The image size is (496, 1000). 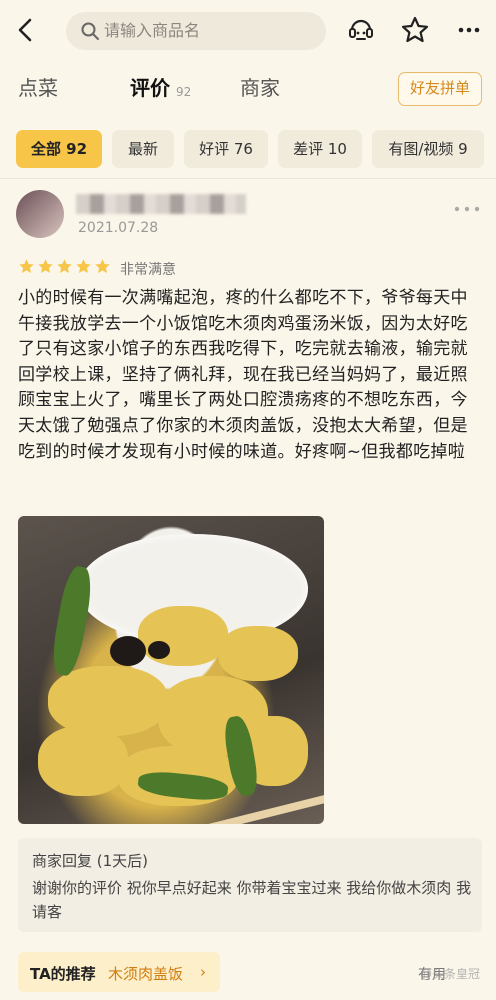 I want to click on search-placeholder: 请输入商品名, so click(x=152, y=30).